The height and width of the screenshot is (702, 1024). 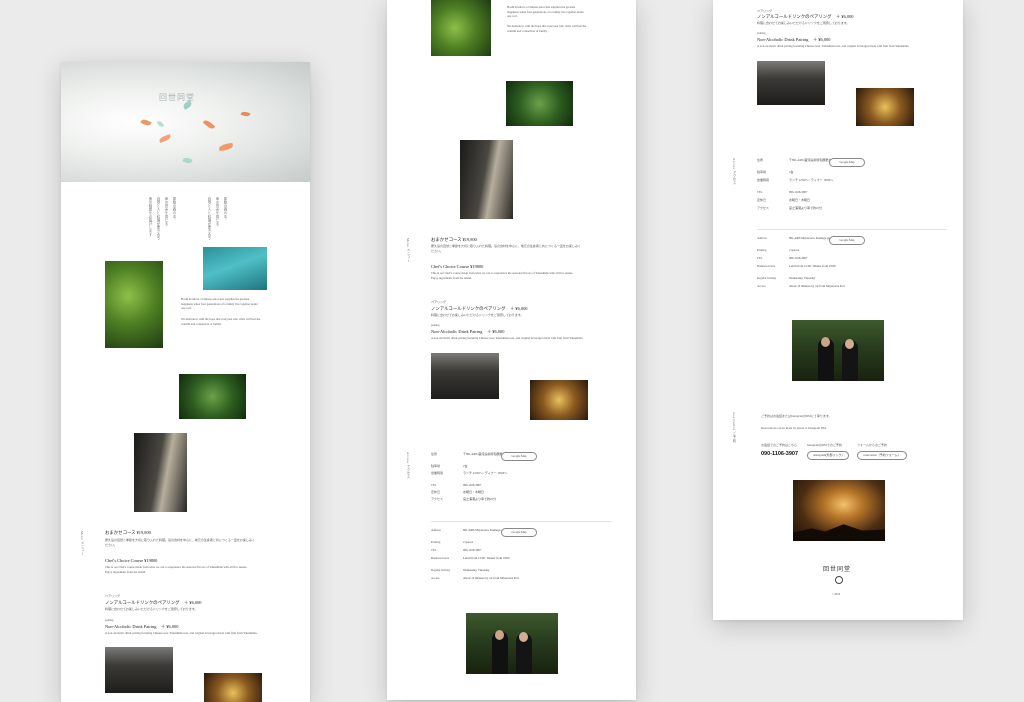 I want to click on form-label: フォームからのご予約, so click(x=872, y=445).